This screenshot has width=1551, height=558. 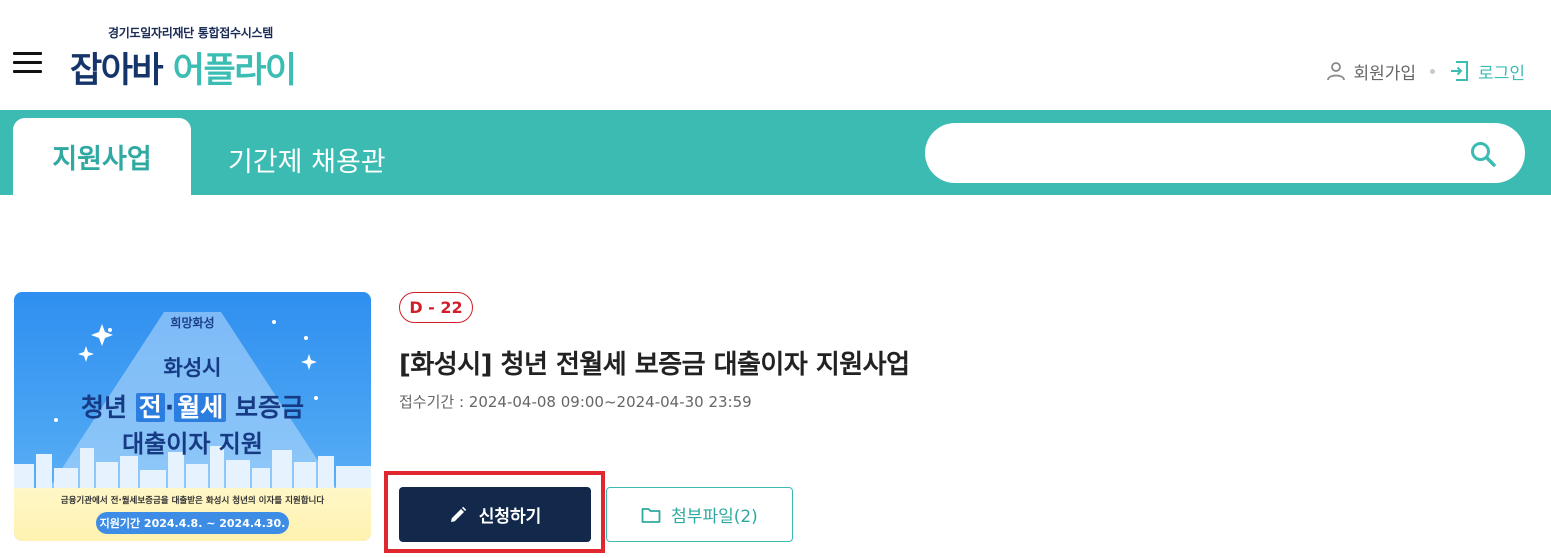 I want to click on login-link: 로그인, so click(x=1486, y=71).